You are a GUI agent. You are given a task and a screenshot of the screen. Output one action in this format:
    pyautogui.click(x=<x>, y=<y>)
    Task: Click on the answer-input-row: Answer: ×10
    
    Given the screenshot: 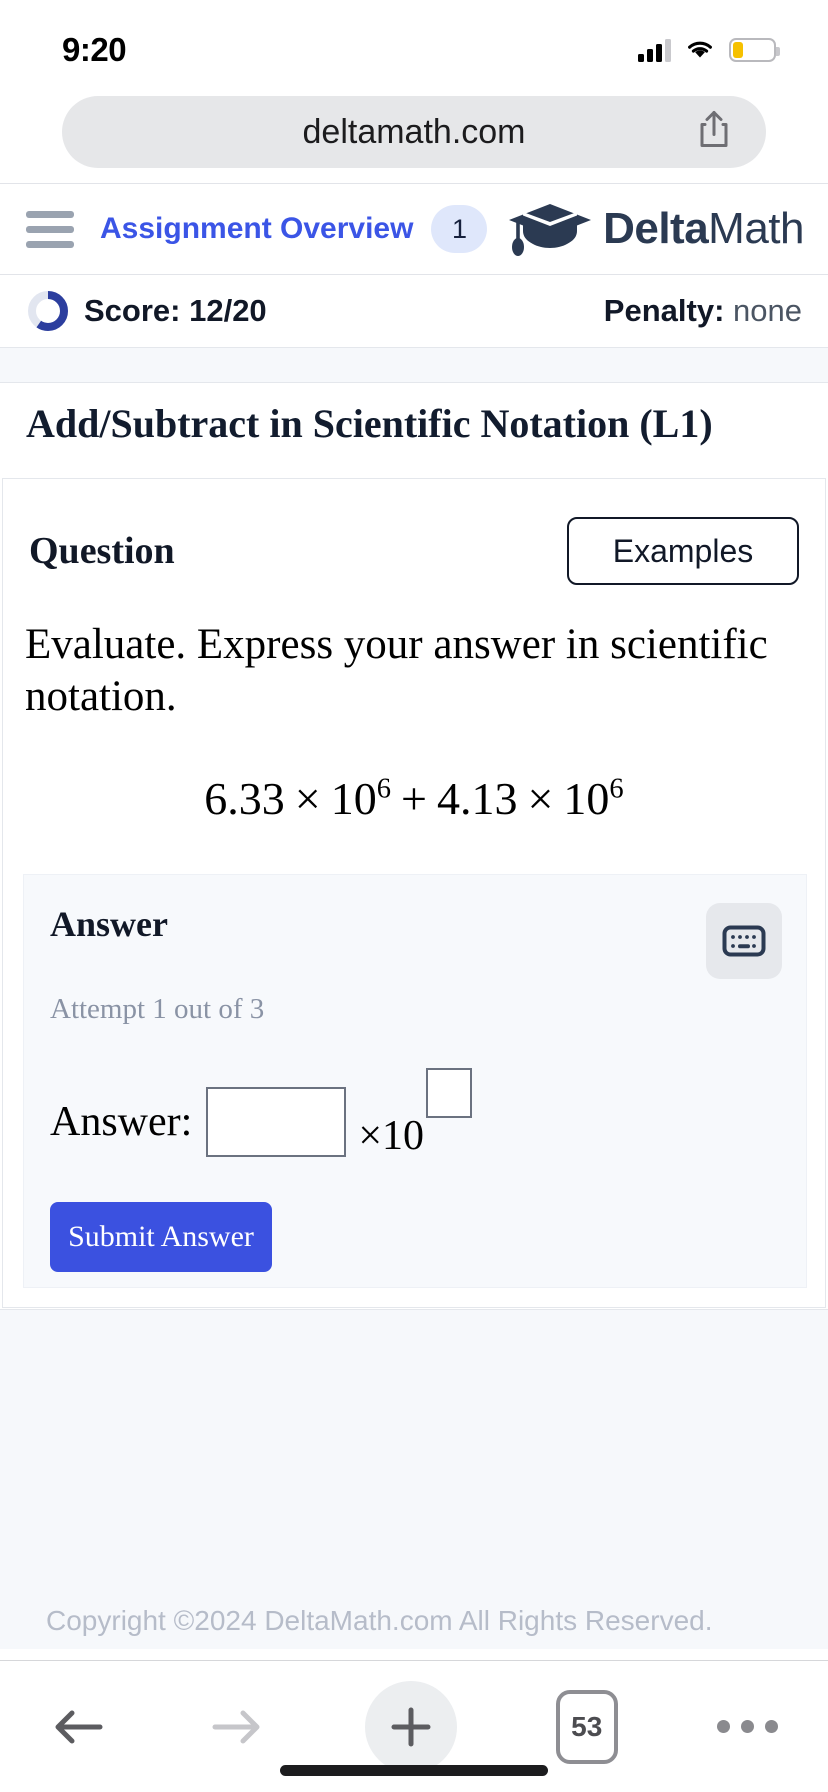 What is the action you would take?
    pyautogui.click(x=415, y=1093)
    